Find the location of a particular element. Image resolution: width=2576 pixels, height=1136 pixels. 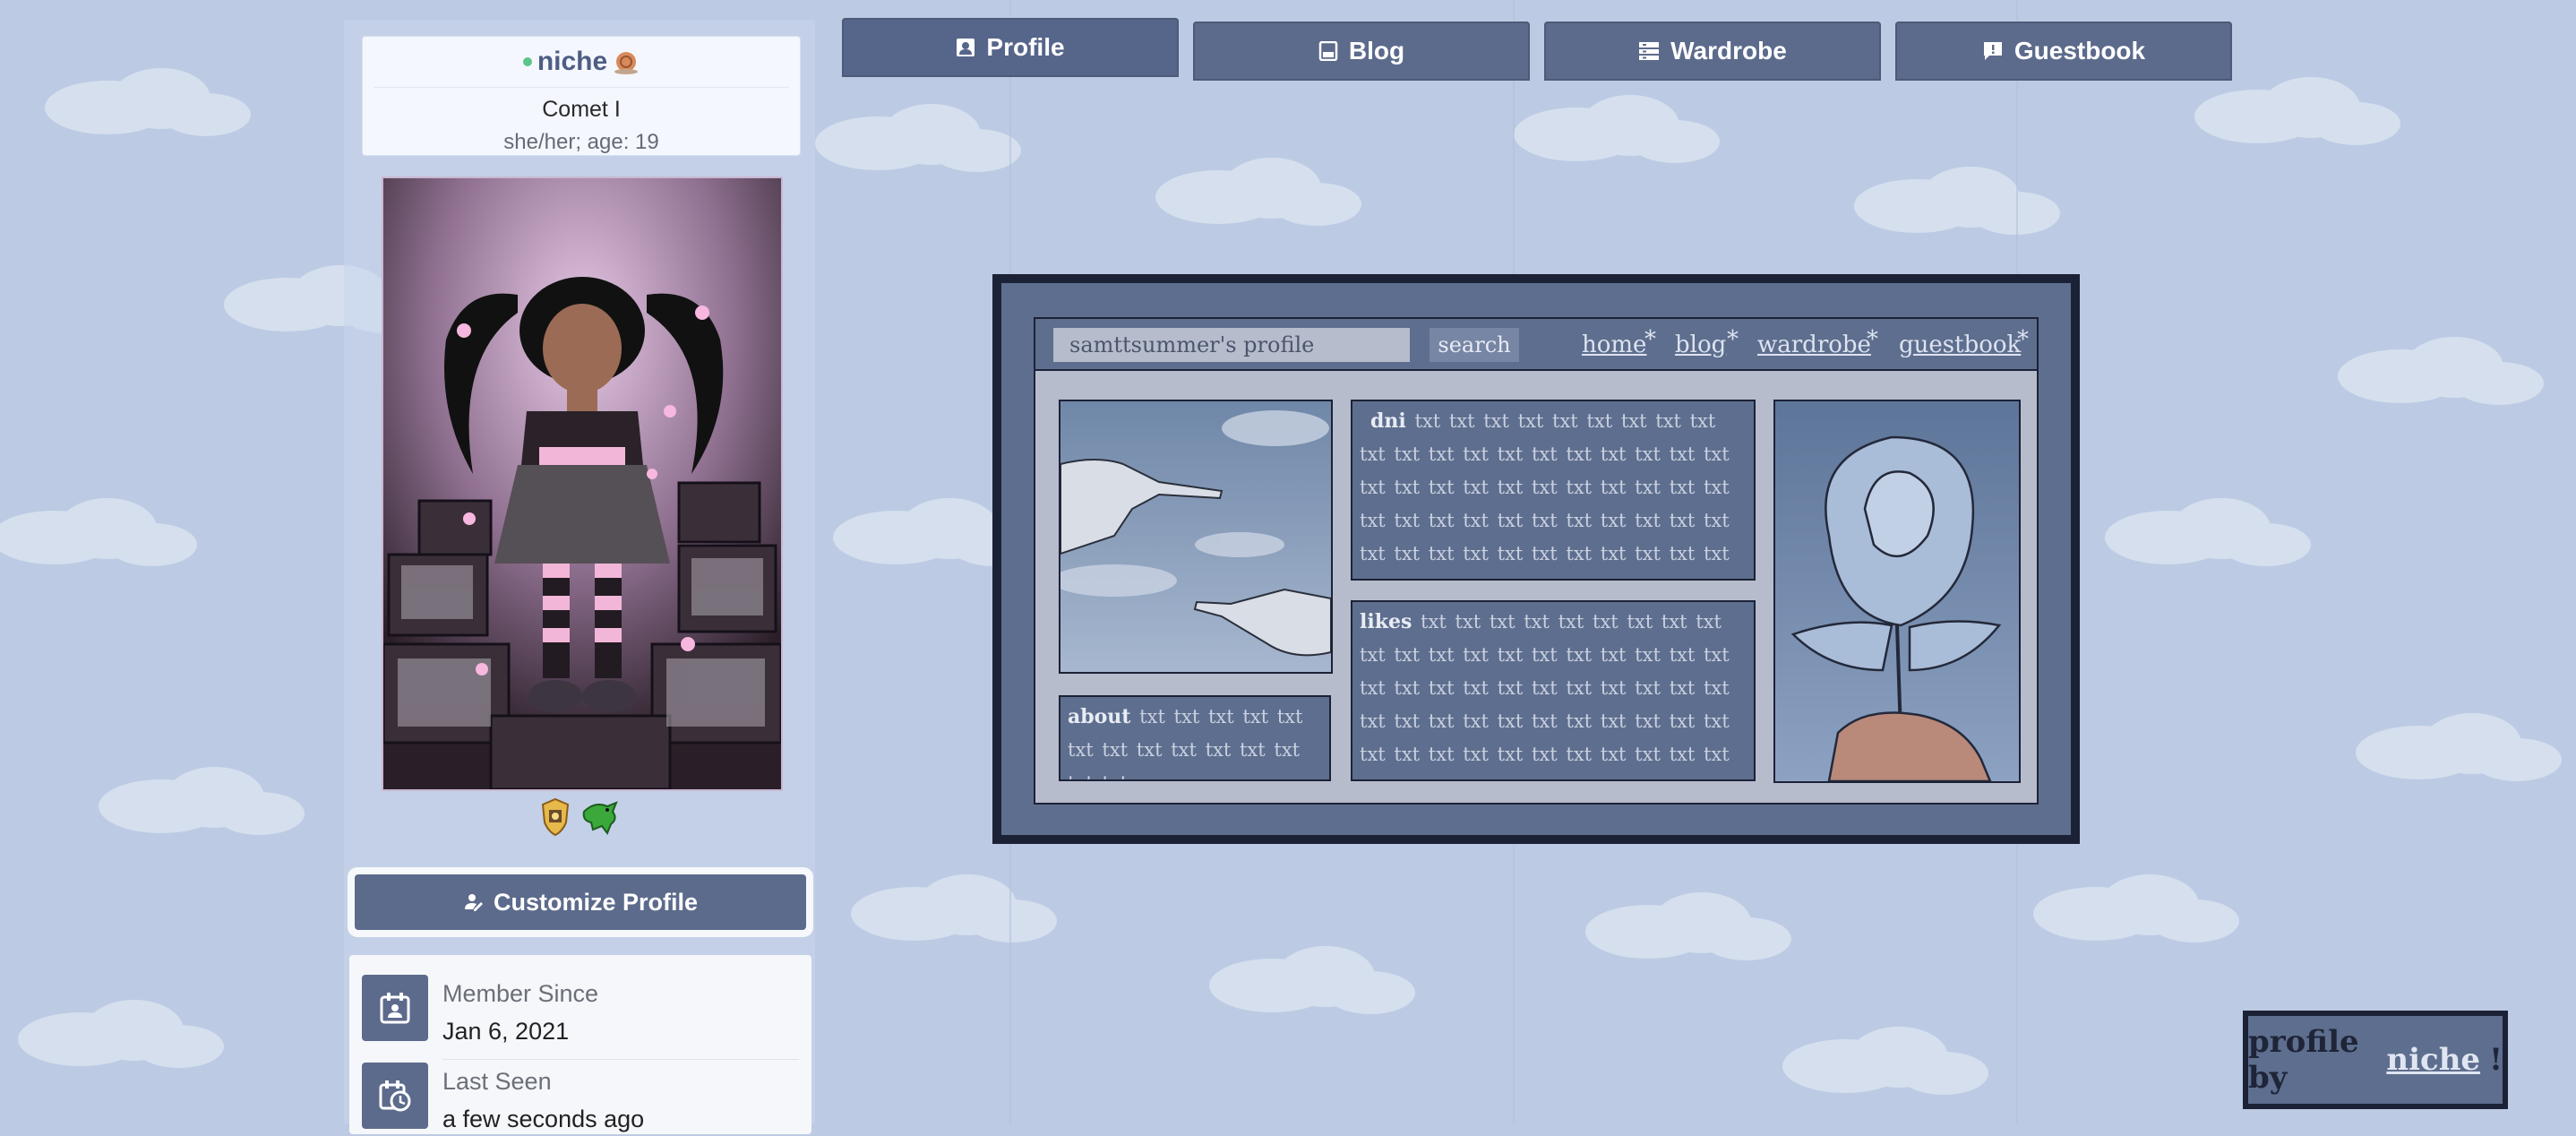

likes-title: likes is located at coordinates (1386, 621).